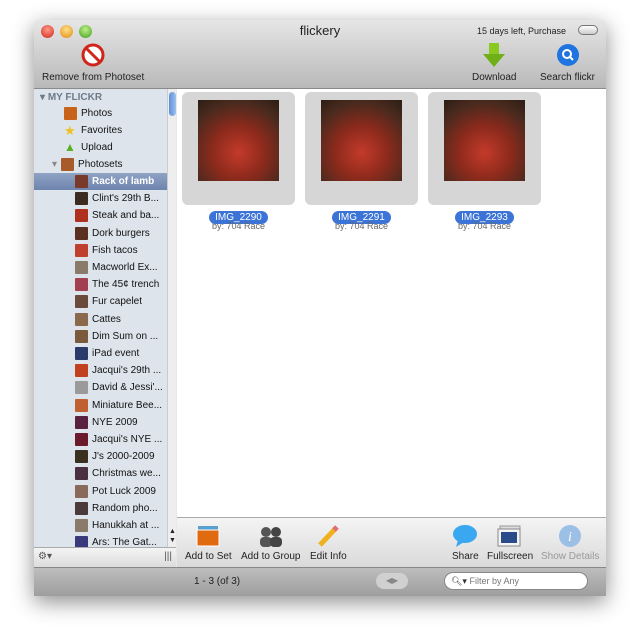  I want to click on show-details-button: i Show Details, so click(570, 543).